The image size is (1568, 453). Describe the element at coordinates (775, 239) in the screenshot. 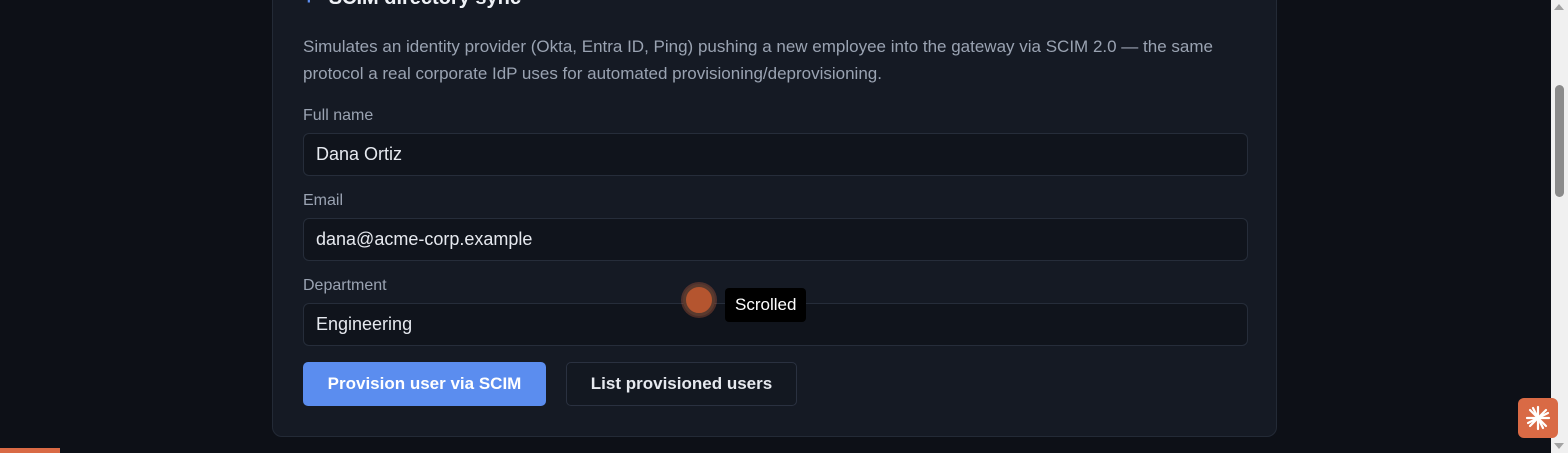

I see `email-input` at that location.